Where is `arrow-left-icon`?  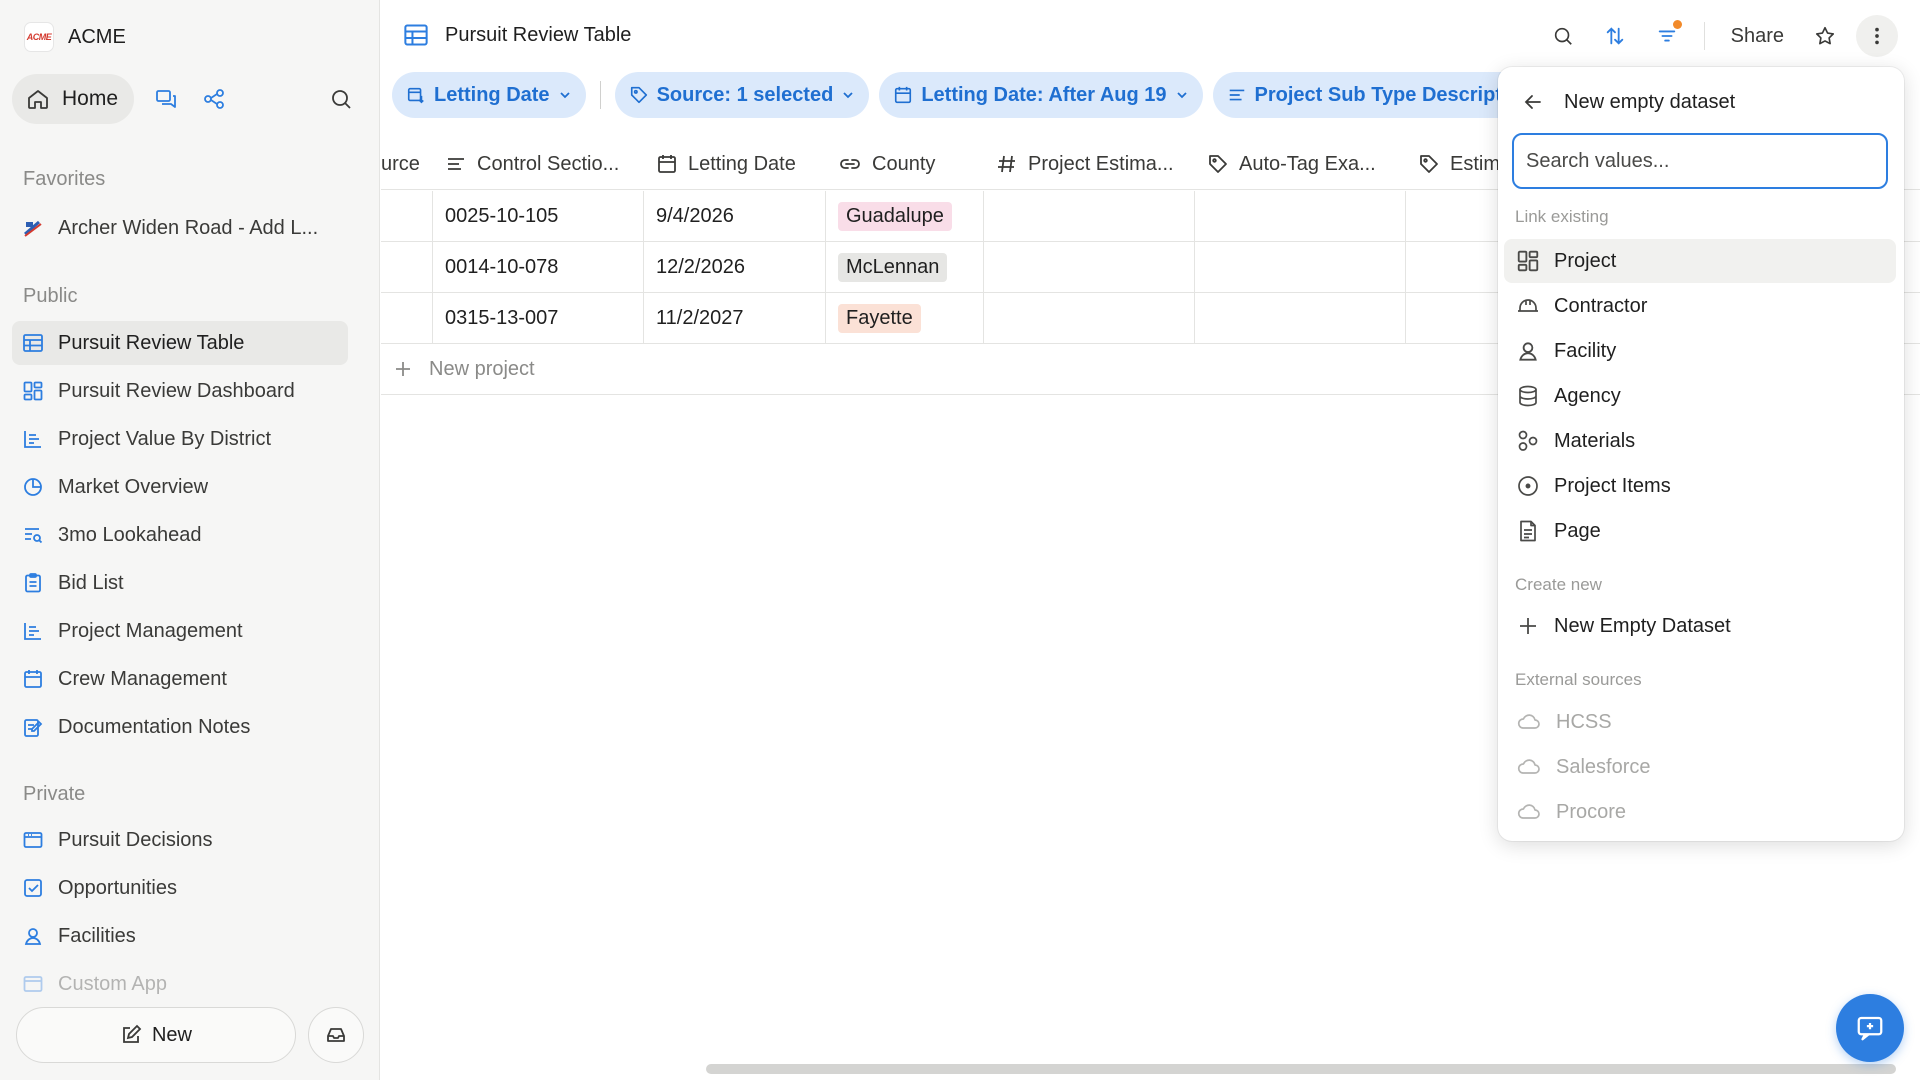
arrow-left-icon is located at coordinates (1532, 102).